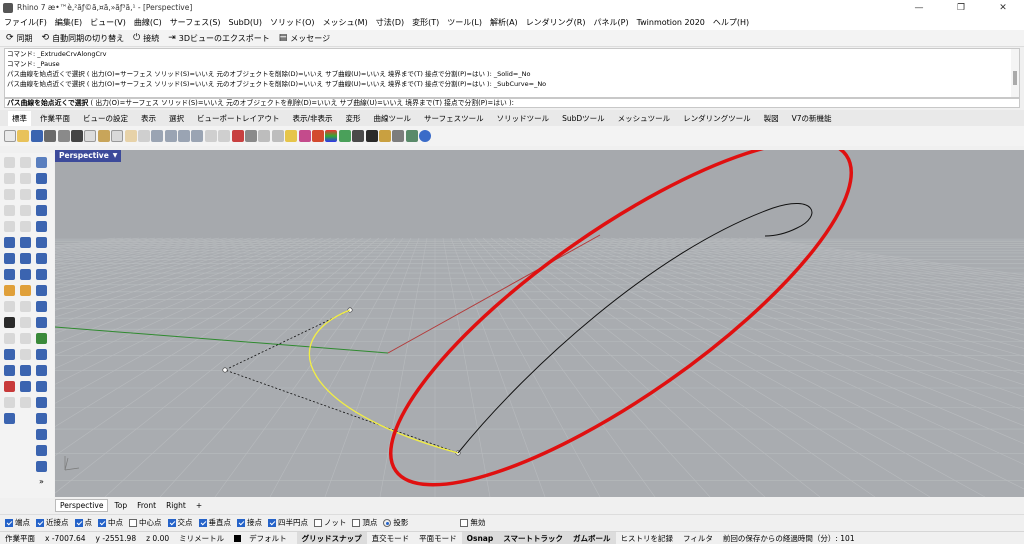  What do you see at coordinates (41, 482) in the screenshot?
I see `more-tools-icon: »` at bounding box center [41, 482].